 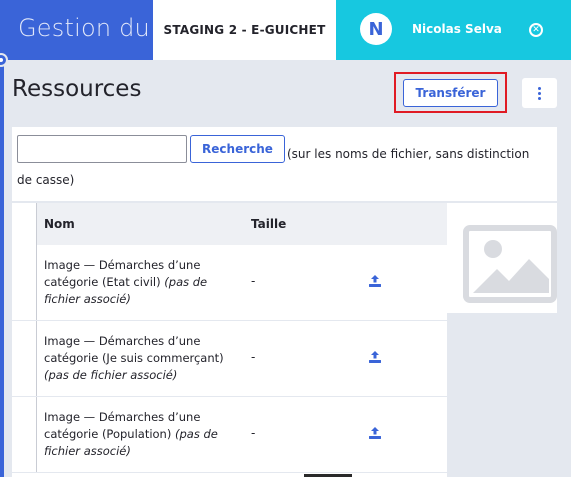 I want to click on app-title: Gestion du portail, so click(x=85, y=28).